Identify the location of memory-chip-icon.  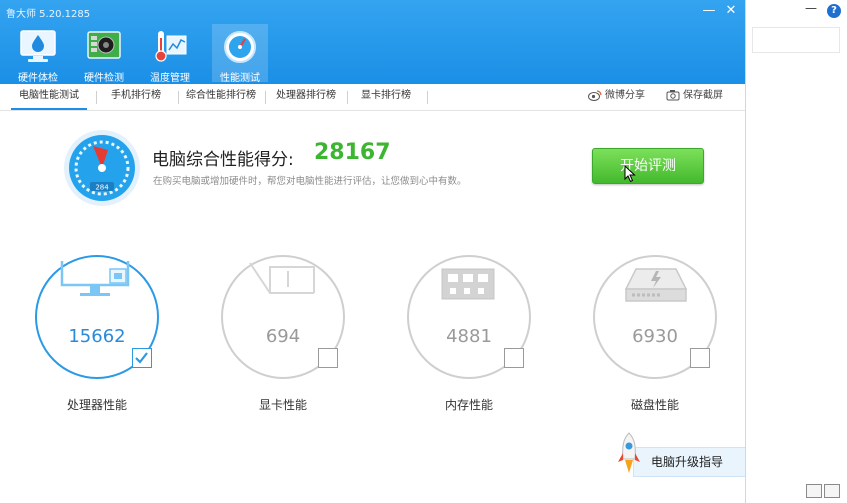
(468, 284).